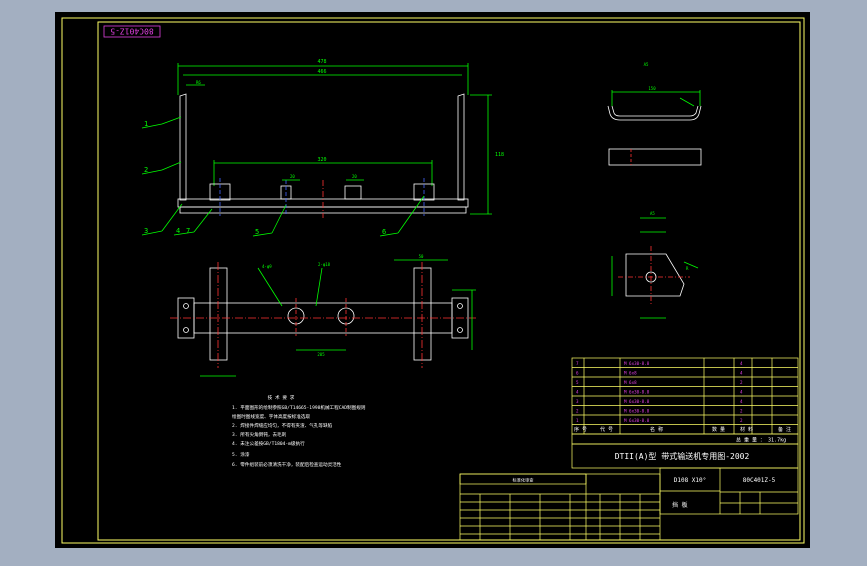 This screenshot has width=867, height=566. I want to click on callout-4: 4, so click(178, 231).